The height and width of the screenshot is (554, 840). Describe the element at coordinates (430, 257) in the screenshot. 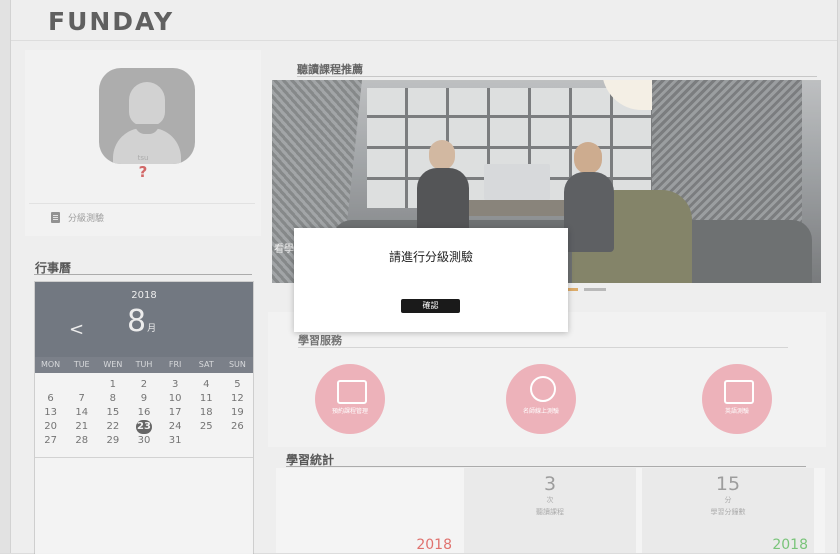

I see `modal-message: 請進行分級測驗` at that location.